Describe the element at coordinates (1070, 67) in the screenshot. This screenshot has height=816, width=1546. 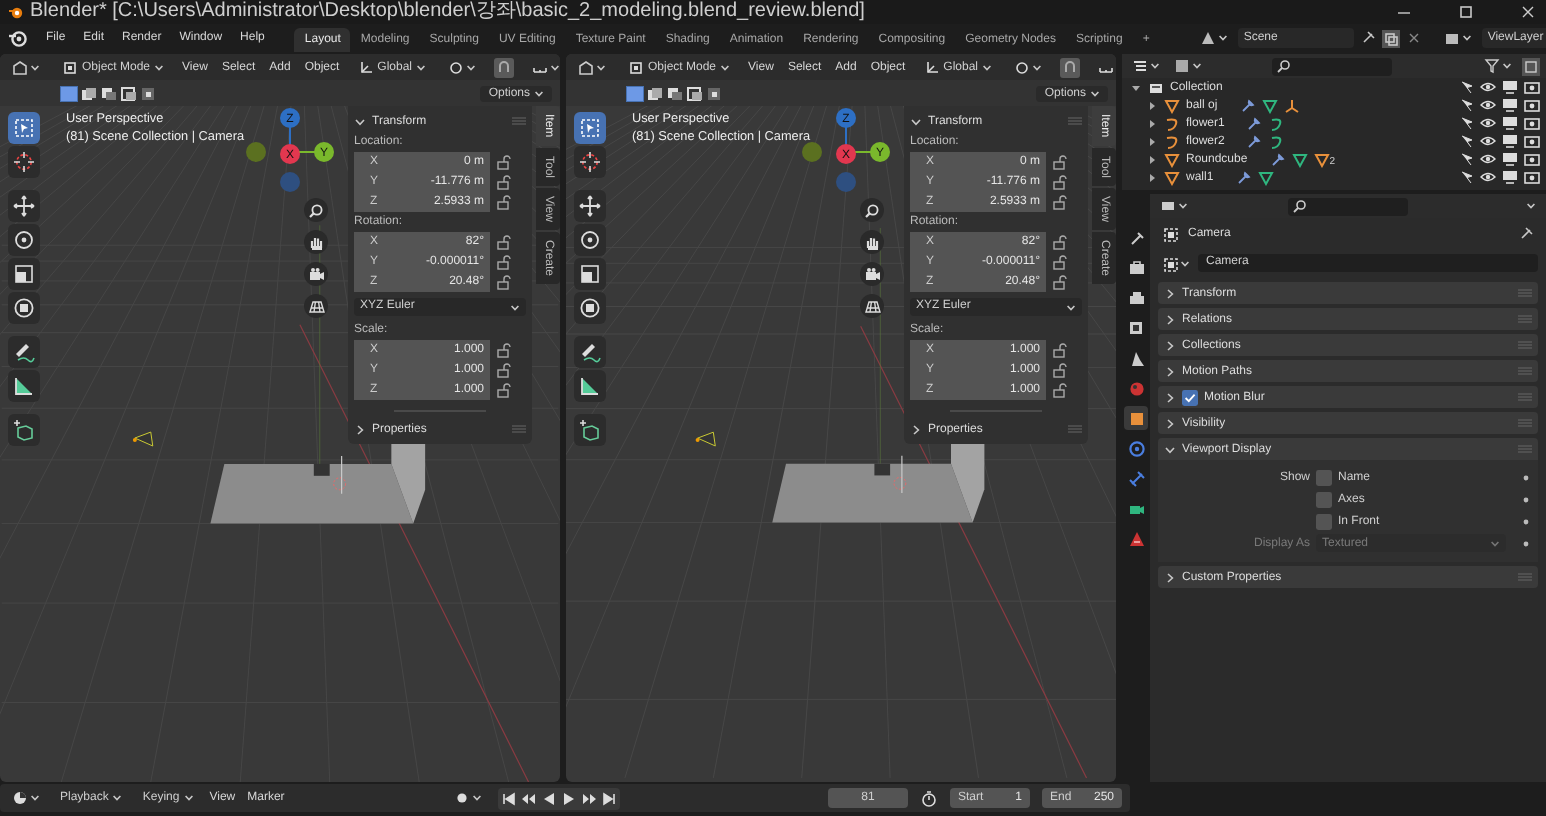
I see `snap-icon` at that location.